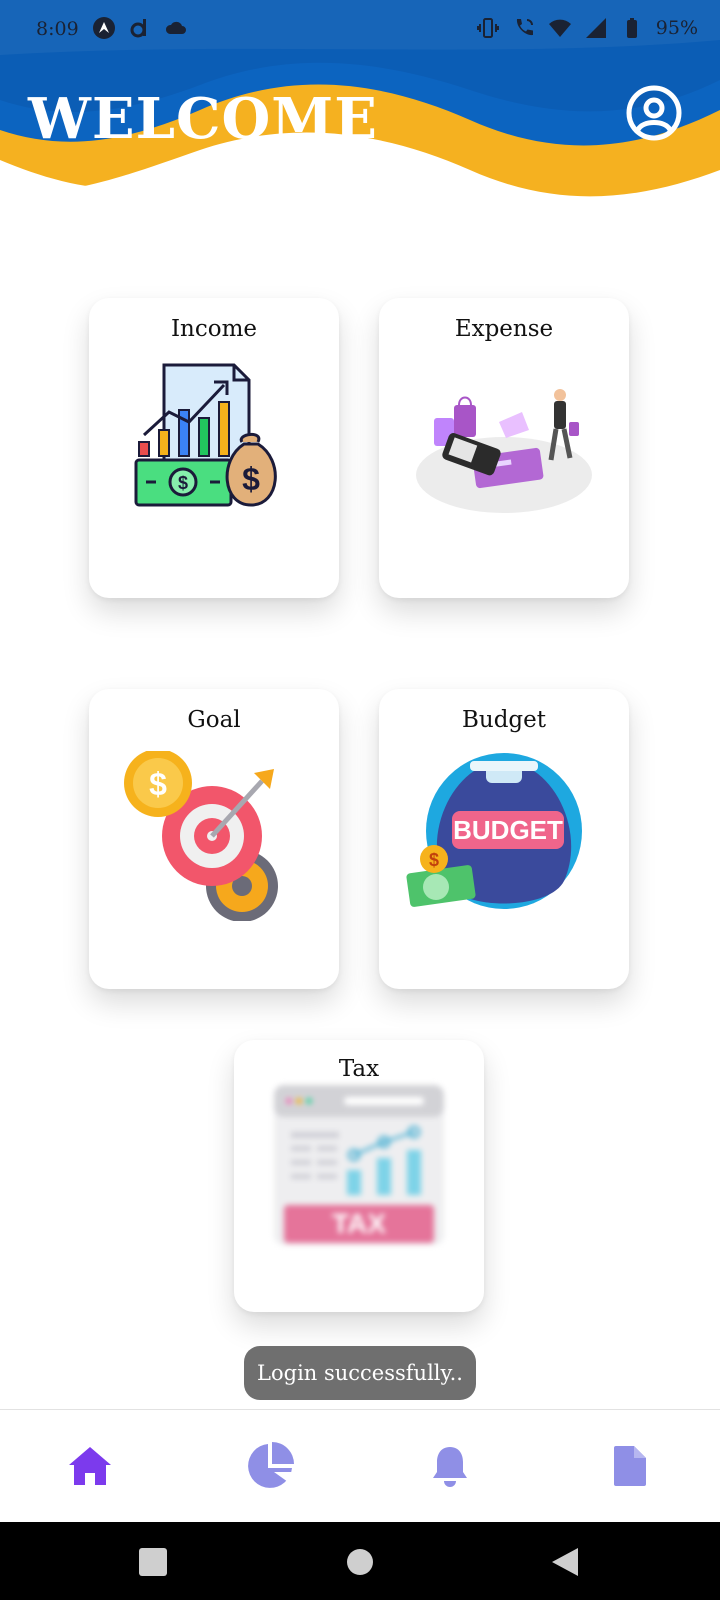  I want to click on d-app-icon, so click(138, 28).